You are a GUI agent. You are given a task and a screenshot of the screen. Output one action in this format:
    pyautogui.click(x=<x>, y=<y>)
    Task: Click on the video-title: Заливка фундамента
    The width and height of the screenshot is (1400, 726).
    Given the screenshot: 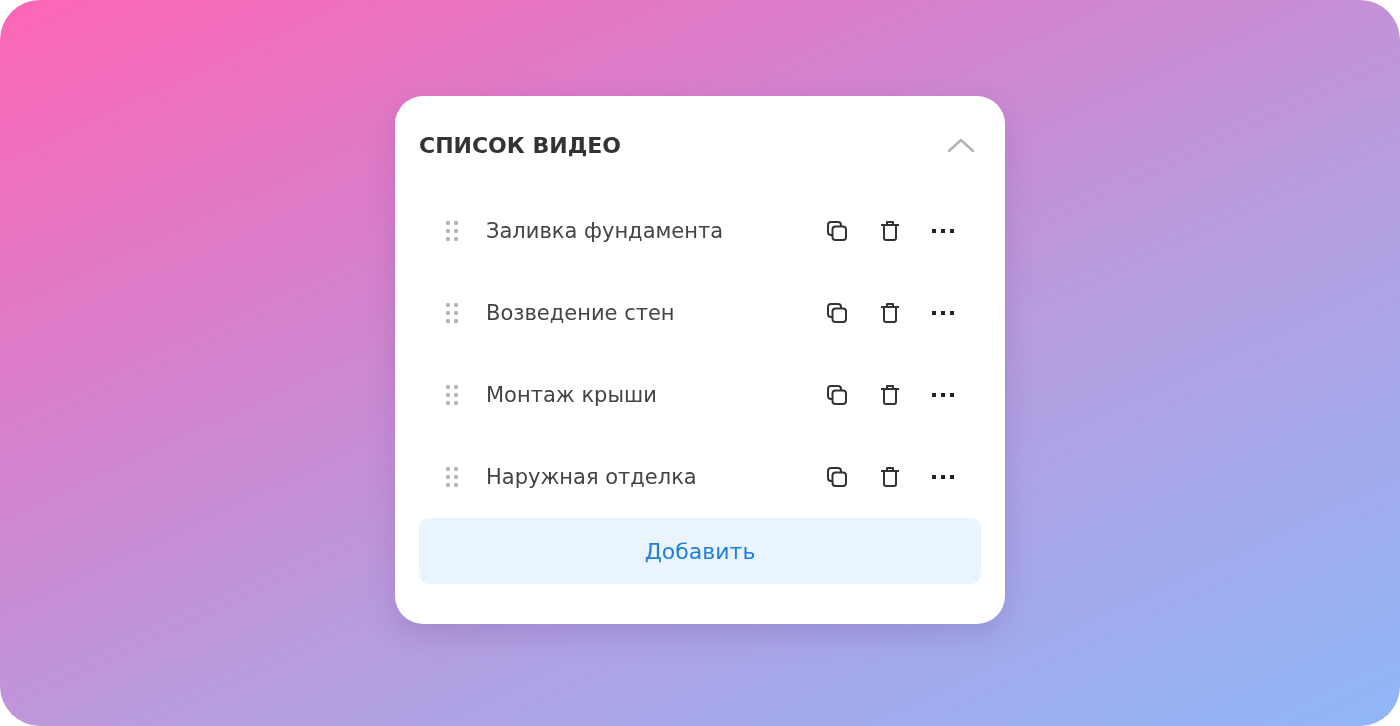 What is the action you would take?
    pyautogui.click(x=605, y=231)
    